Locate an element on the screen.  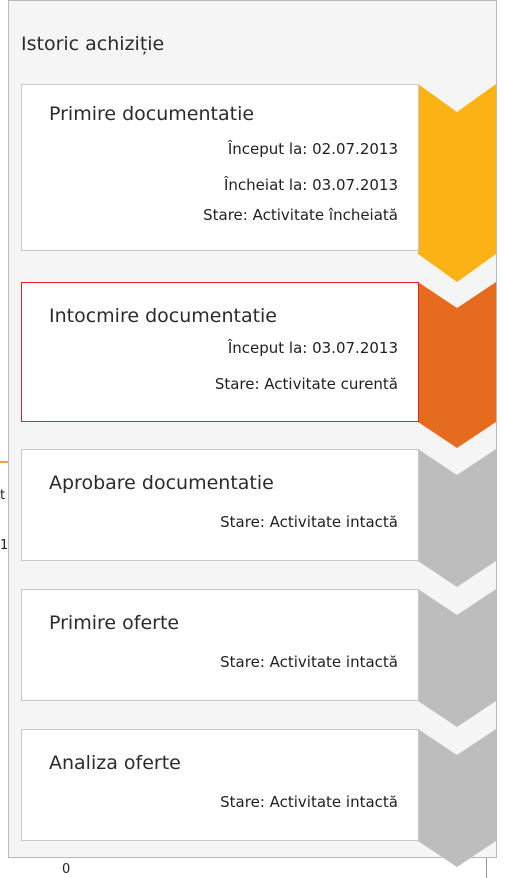
background-text-fragment: t is located at coordinates (3, 495).